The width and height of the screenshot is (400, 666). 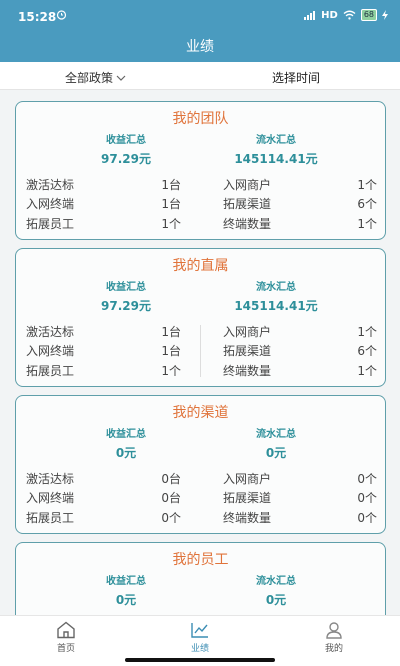 I want to click on card-title: 我的团队, so click(x=200, y=119).